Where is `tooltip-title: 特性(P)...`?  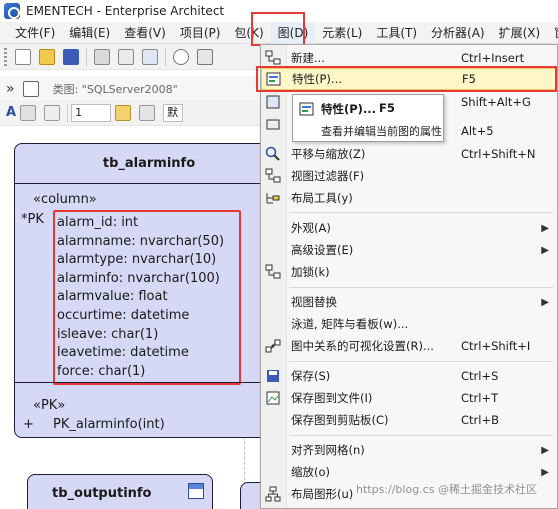
tooltip-title: 特性(P)... is located at coordinates (349, 109).